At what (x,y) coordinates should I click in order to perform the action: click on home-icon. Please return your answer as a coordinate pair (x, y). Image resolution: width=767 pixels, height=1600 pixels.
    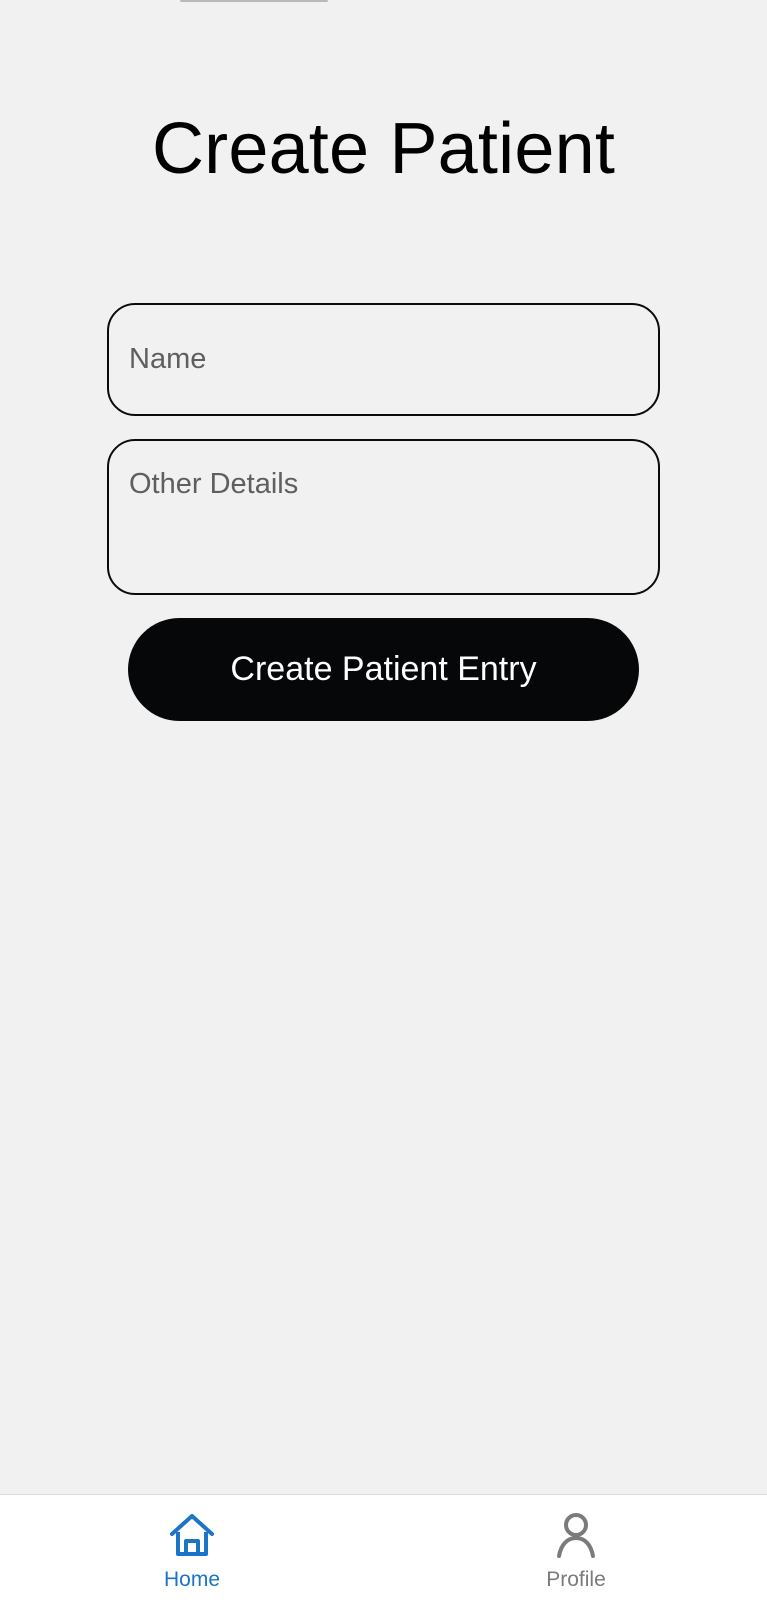
    Looking at the image, I should click on (192, 1535).